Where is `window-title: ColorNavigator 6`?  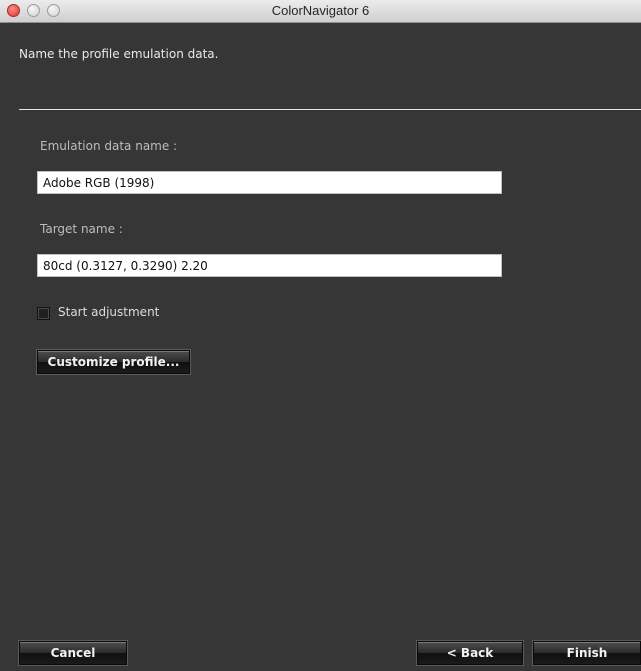
window-title: ColorNavigator 6 is located at coordinates (320, 10).